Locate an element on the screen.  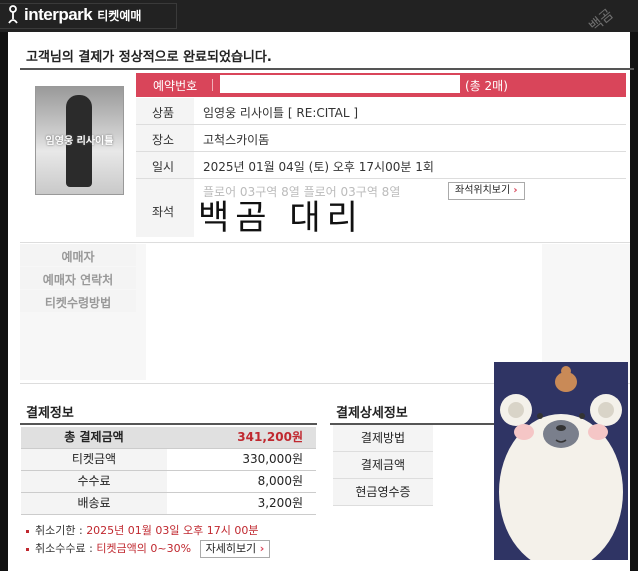
fee-detail-button: 자세히보기 › is located at coordinates (235, 549).